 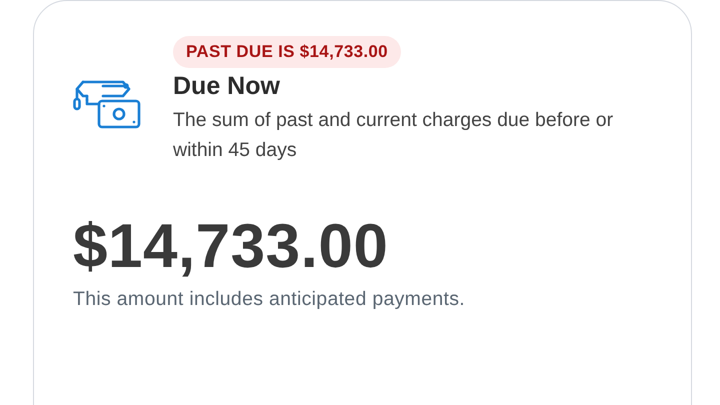 What do you see at coordinates (287, 52) in the screenshot?
I see `past-due-badge: PAST DUE IS $14,733.00` at bounding box center [287, 52].